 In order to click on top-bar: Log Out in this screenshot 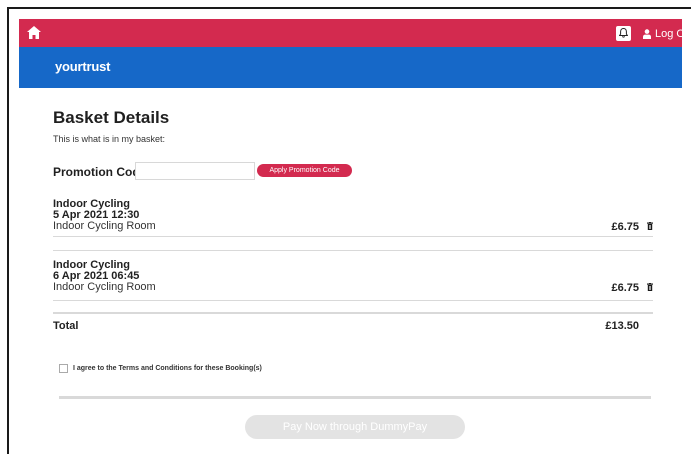, I will do `click(355, 33)`.